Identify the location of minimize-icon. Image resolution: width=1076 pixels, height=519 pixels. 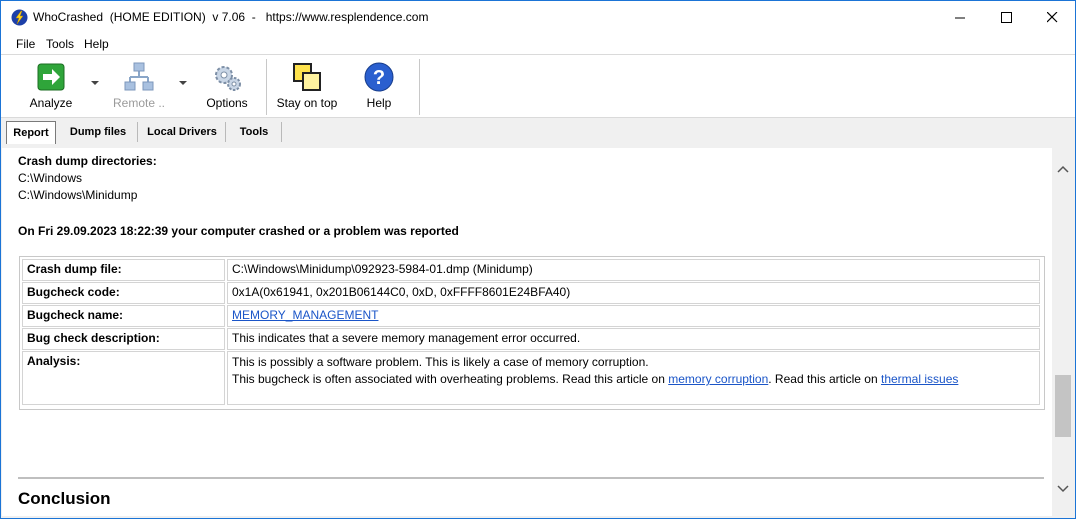
(959, 18).